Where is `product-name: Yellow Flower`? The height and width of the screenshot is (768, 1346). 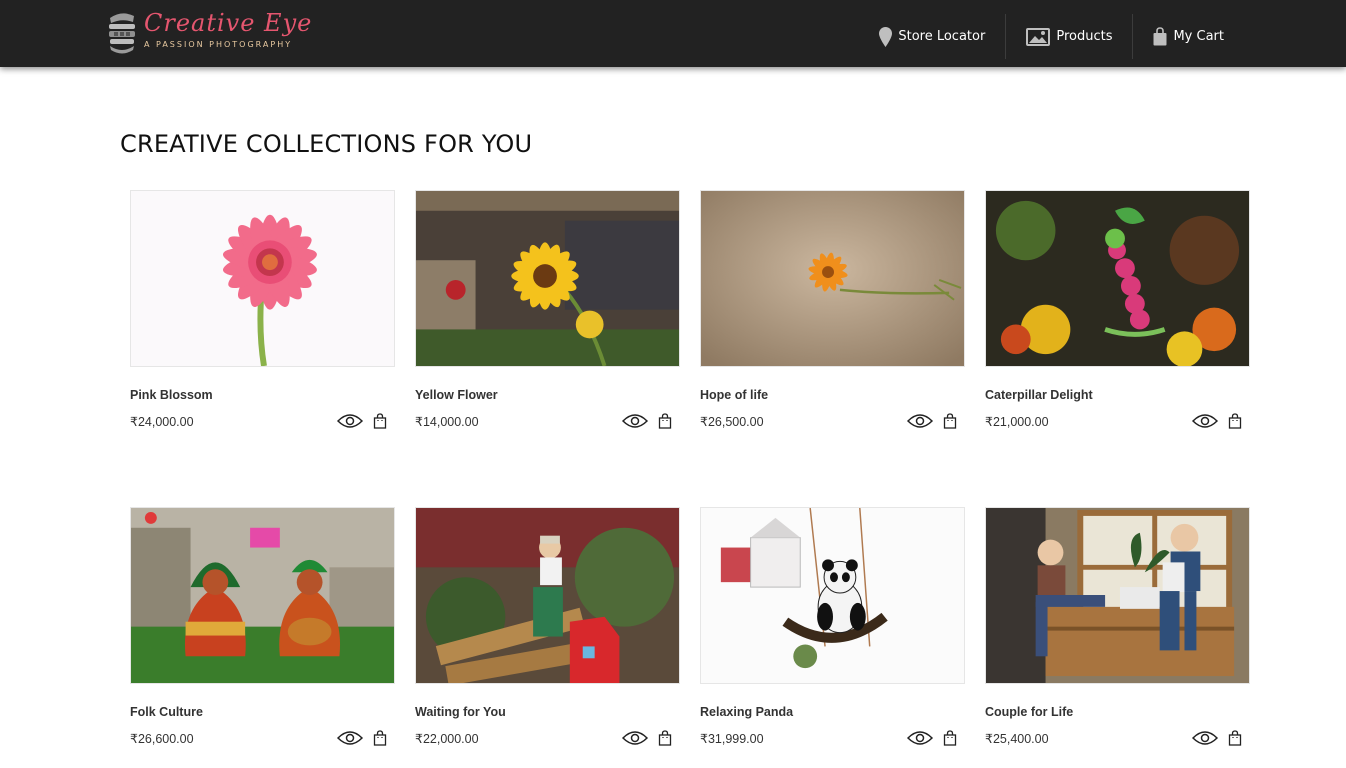
product-name: Yellow Flower is located at coordinates (456, 395).